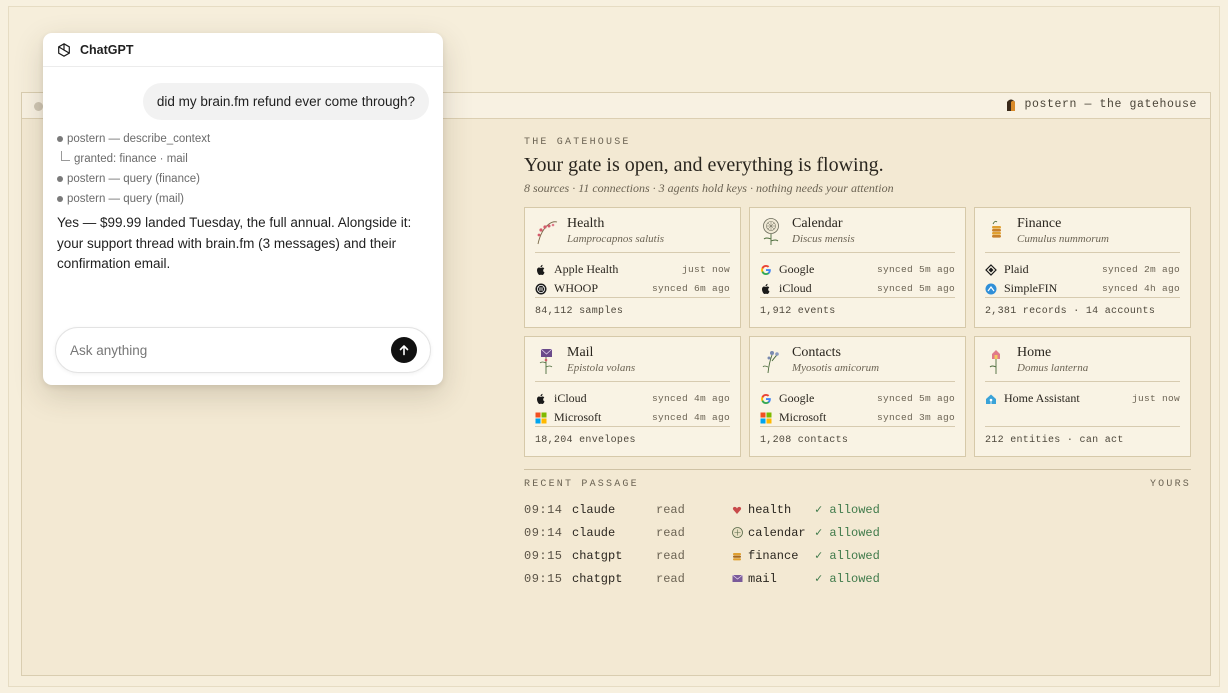  What do you see at coordinates (139, 139) in the screenshot?
I see `trace-text: postern — describe_context` at bounding box center [139, 139].